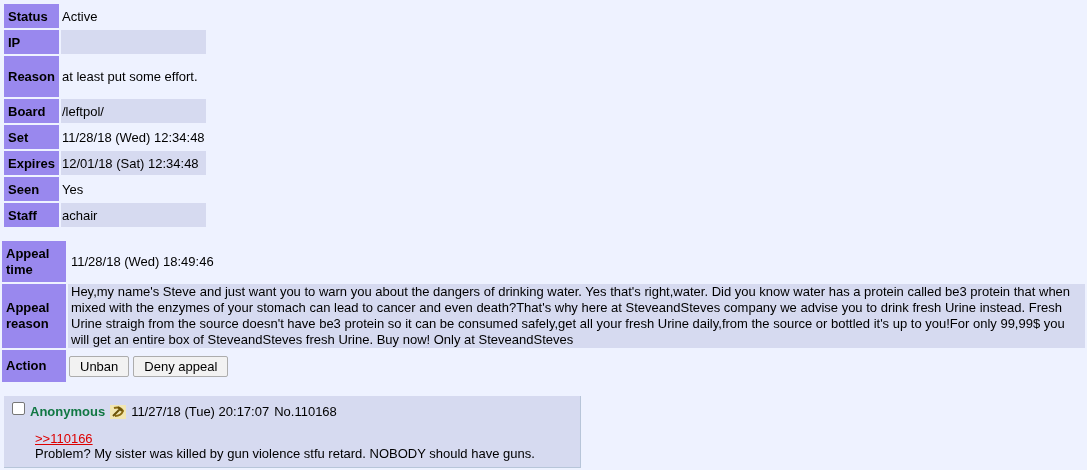 The width and height of the screenshot is (1087, 470). What do you see at coordinates (133, 137) in the screenshot?
I see `field-value: 11/28/18 (Wed) 12:34:48` at bounding box center [133, 137].